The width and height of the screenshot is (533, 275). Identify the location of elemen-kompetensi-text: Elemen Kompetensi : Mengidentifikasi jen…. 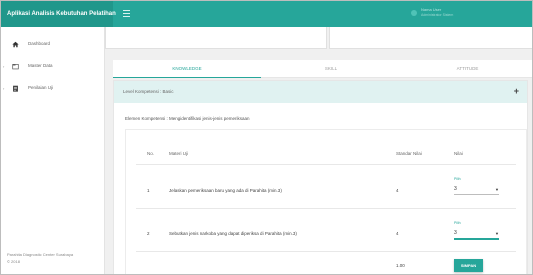
(187, 118).